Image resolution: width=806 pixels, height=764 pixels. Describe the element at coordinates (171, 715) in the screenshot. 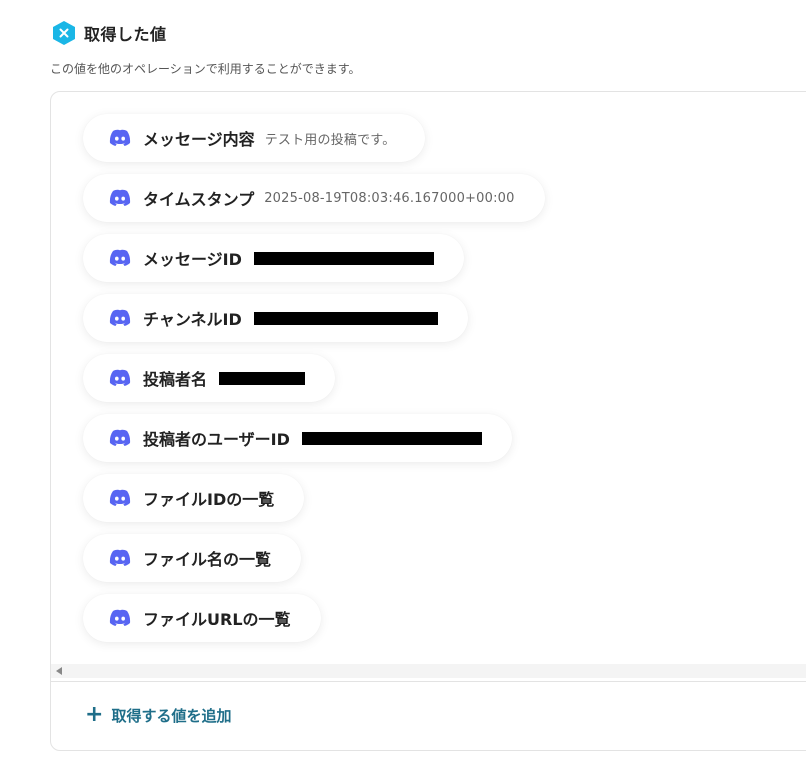

I see `add-value-label: 取得する値を追加` at that location.